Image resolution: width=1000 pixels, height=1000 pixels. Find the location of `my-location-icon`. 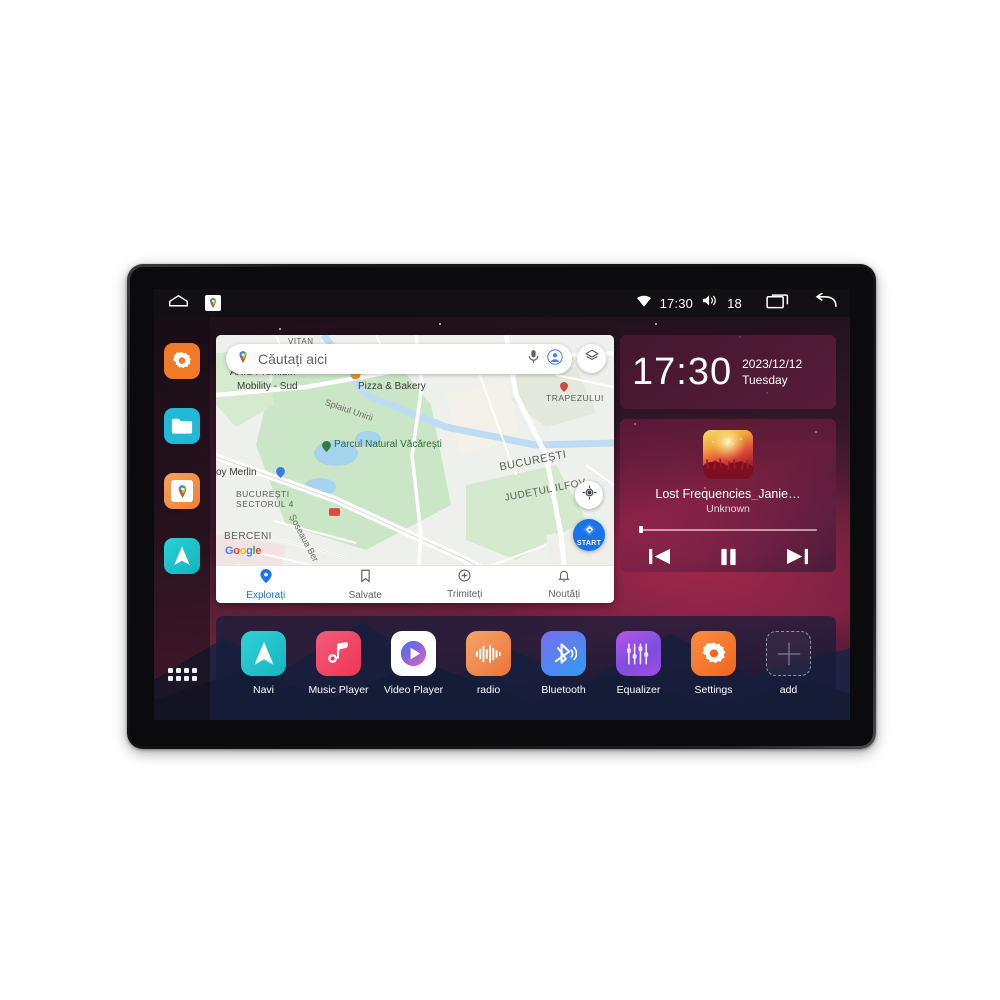

my-location-icon is located at coordinates (589, 495).